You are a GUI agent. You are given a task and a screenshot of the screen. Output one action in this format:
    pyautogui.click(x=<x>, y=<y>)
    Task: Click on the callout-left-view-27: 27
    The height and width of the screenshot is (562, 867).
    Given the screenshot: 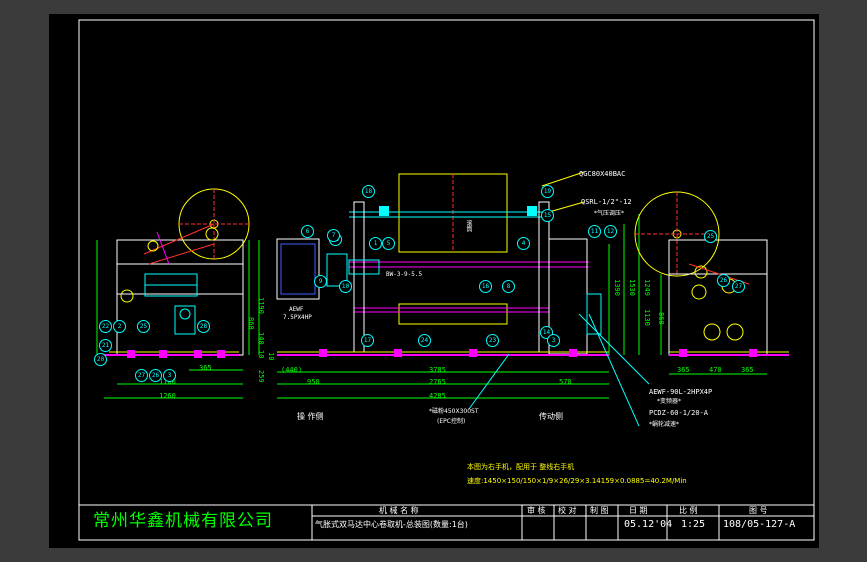 What is the action you would take?
    pyautogui.click(x=141, y=375)
    